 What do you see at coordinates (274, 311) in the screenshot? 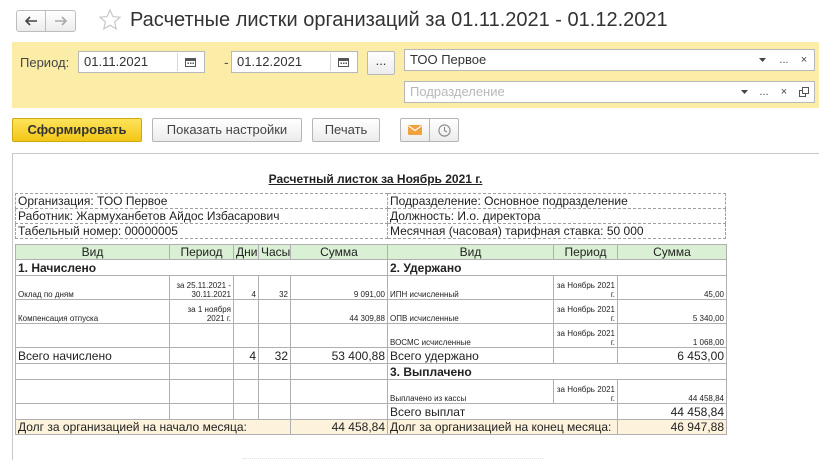
I see `accrued-hours` at bounding box center [274, 311].